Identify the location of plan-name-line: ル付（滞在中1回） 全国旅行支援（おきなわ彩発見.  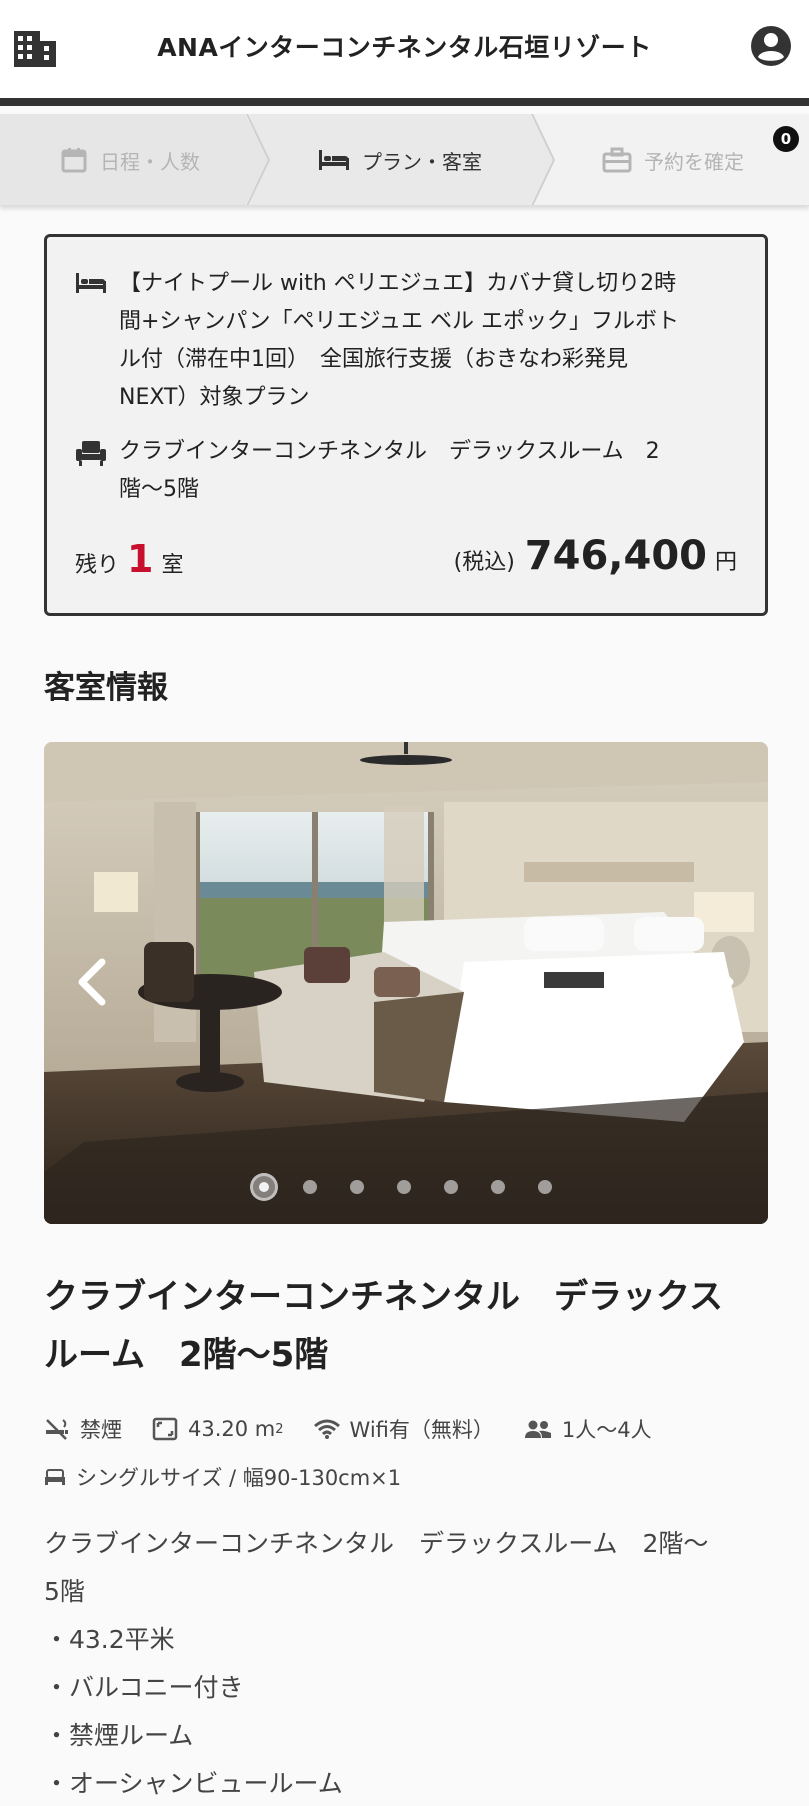
(373, 359).